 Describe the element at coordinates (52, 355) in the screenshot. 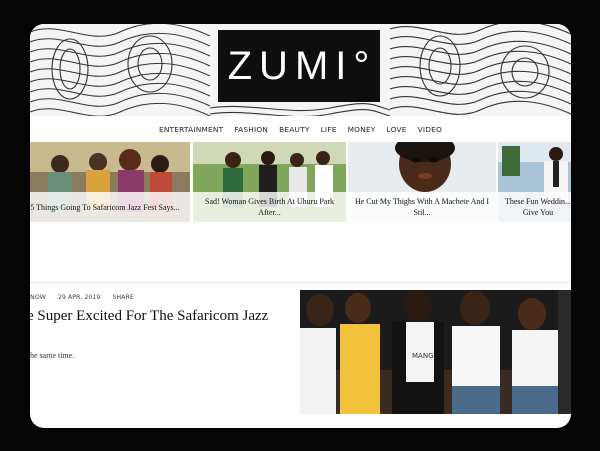

I see `article-excerpt: he same time.` at that location.